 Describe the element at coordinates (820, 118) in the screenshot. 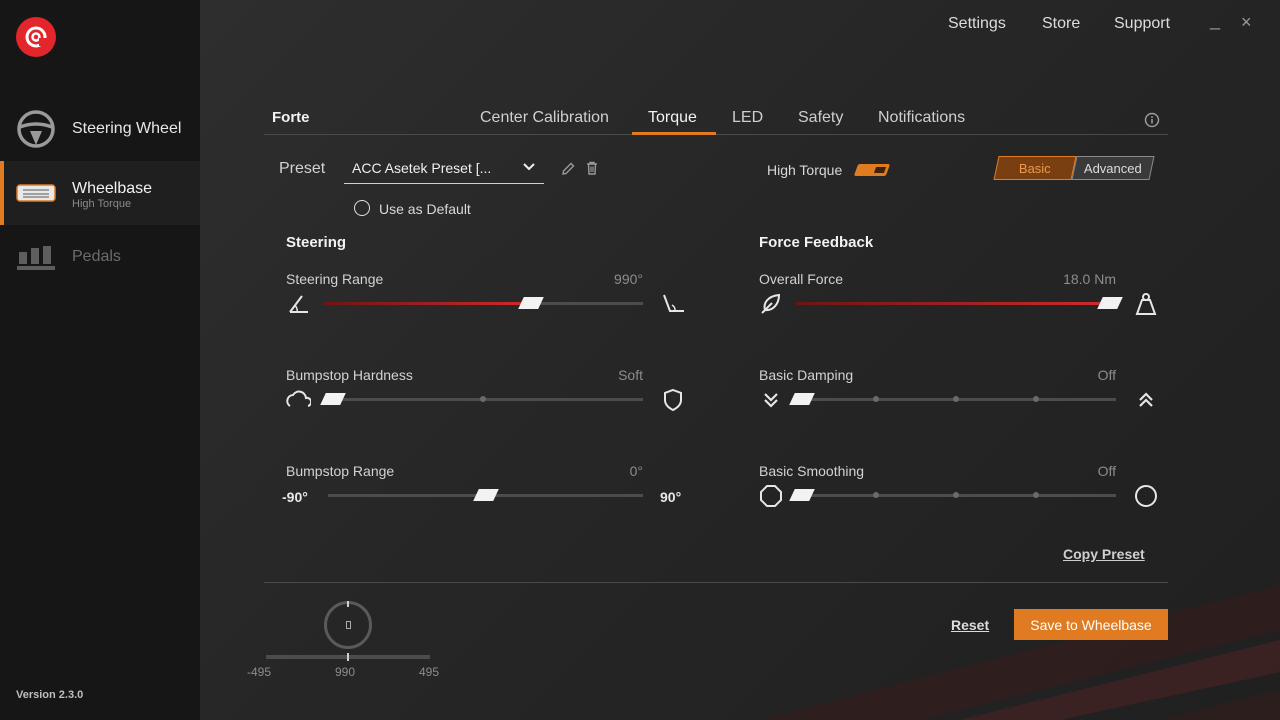

I see `tab-safety: Safety` at that location.